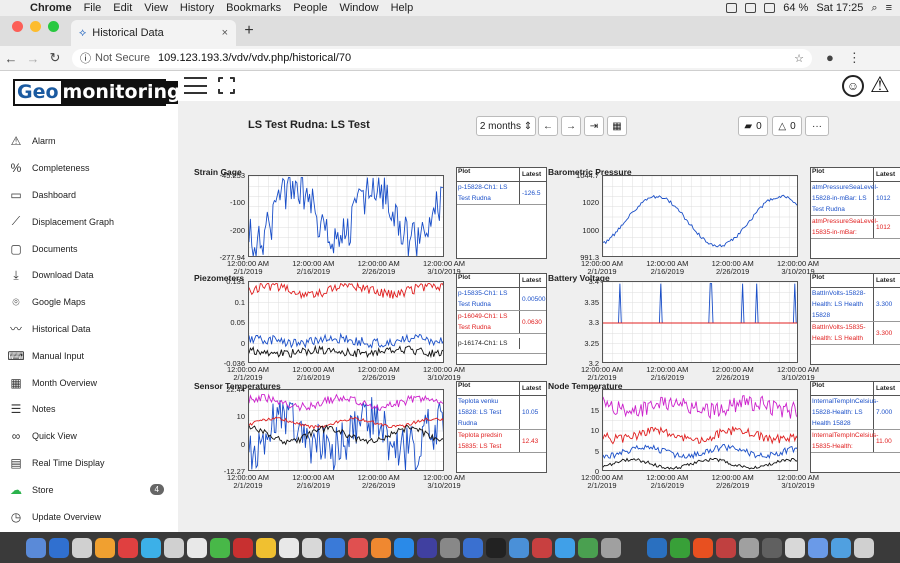 This screenshot has width=900, height=563. I want to click on menu-file: File, so click(97, 8).